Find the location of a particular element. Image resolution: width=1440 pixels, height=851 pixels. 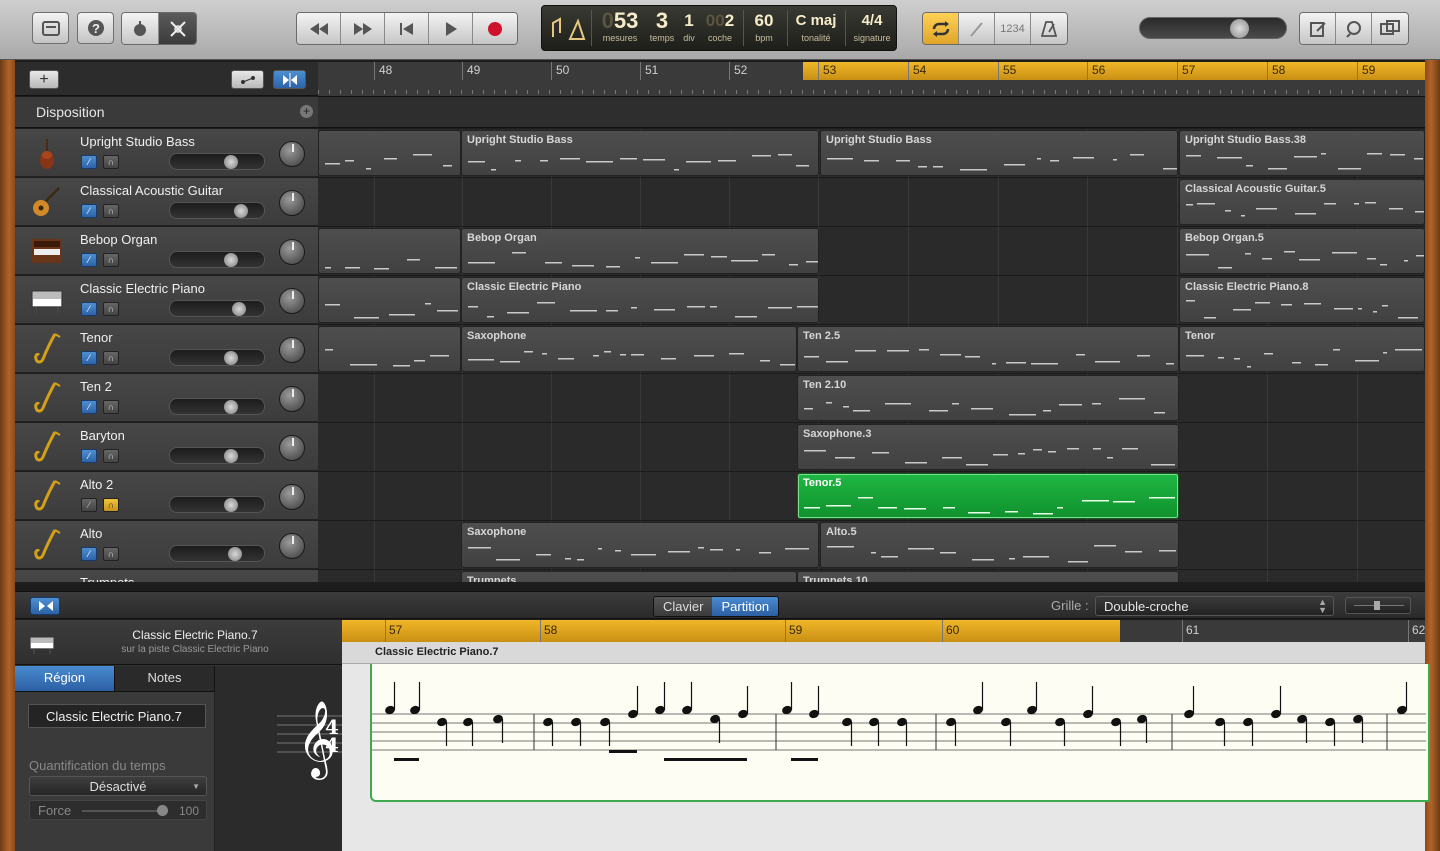

arrangement-lane is located at coordinates (871, 112).